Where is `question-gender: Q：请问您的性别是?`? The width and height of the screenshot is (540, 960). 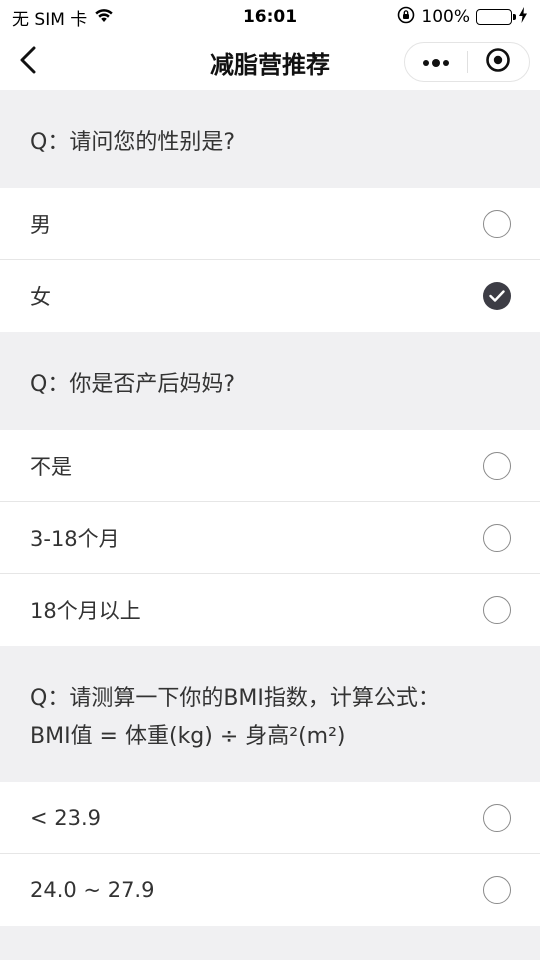 question-gender: Q：请问您的性别是? is located at coordinates (270, 139).